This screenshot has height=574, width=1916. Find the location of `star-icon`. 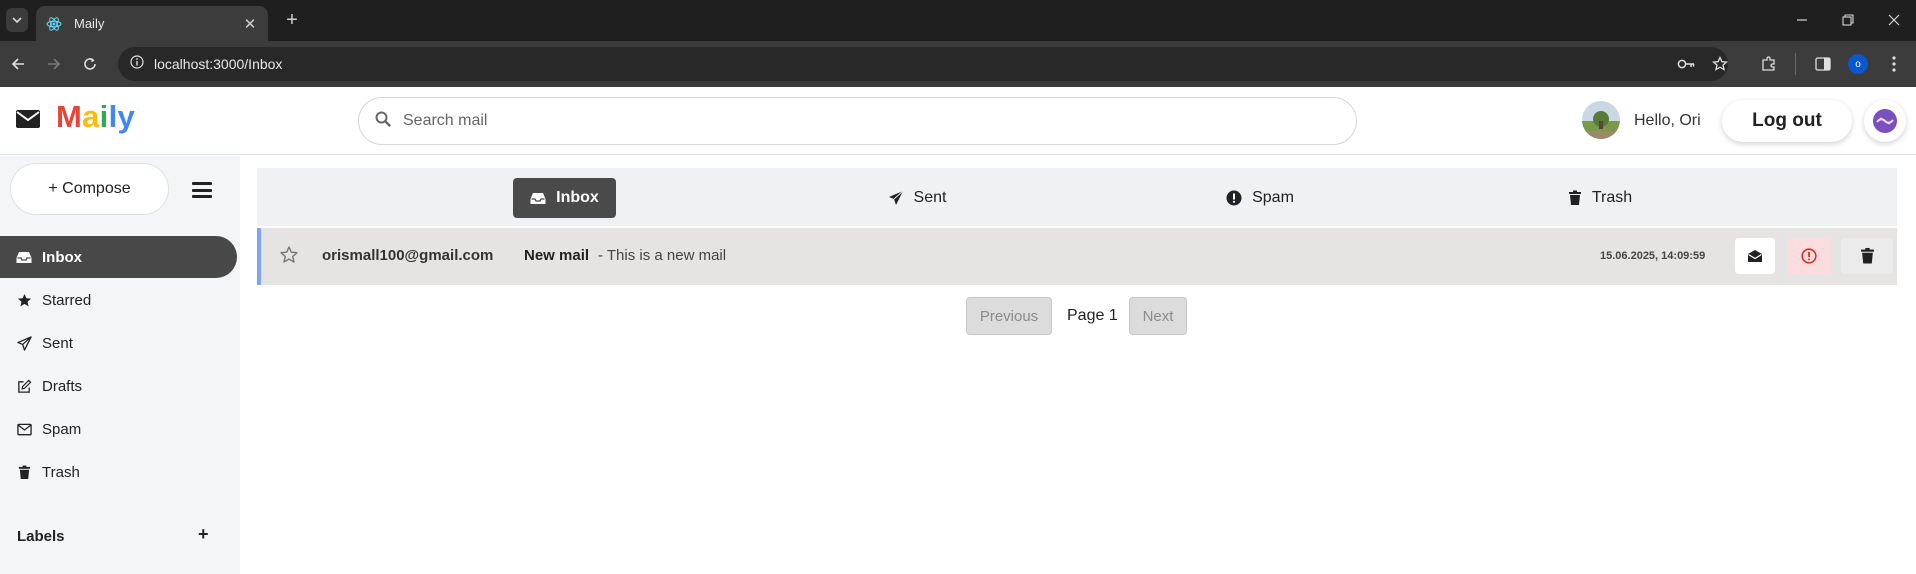

star-icon is located at coordinates (24, 300).